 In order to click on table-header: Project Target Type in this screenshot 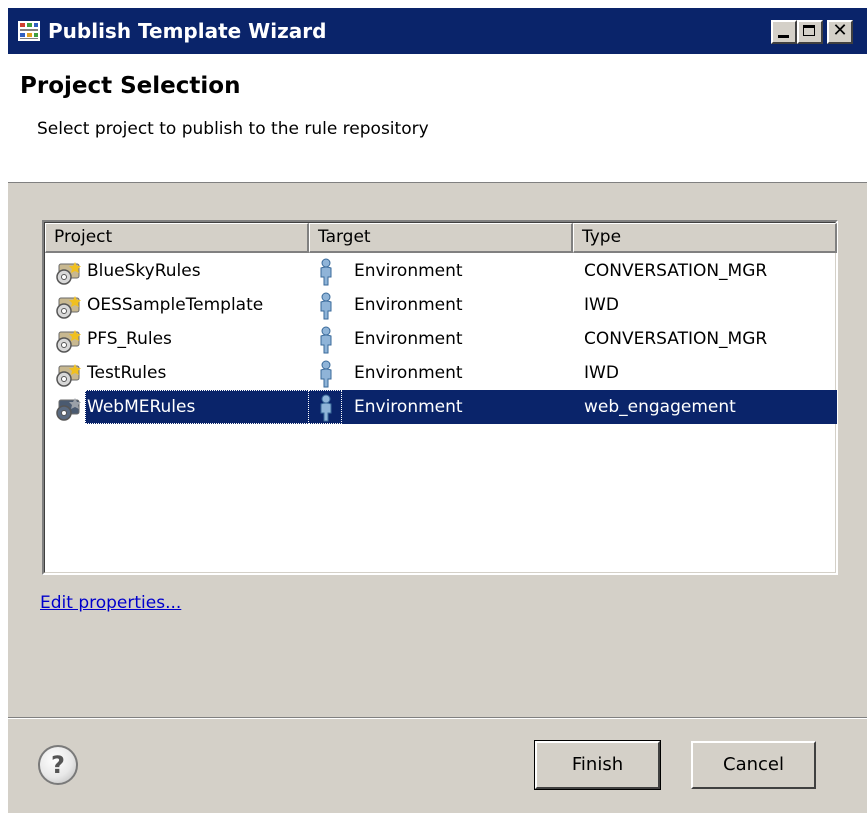, I will do `click(441, 238)`.